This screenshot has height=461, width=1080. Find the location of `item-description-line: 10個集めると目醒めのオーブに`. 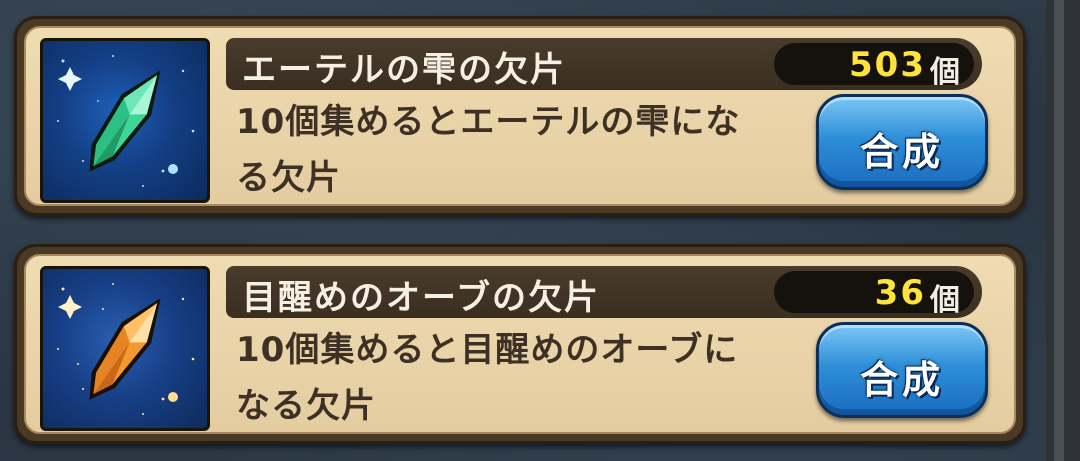

item-description-line: 10個集めると目醒めのオーブに is located at coordinates (487, 350).